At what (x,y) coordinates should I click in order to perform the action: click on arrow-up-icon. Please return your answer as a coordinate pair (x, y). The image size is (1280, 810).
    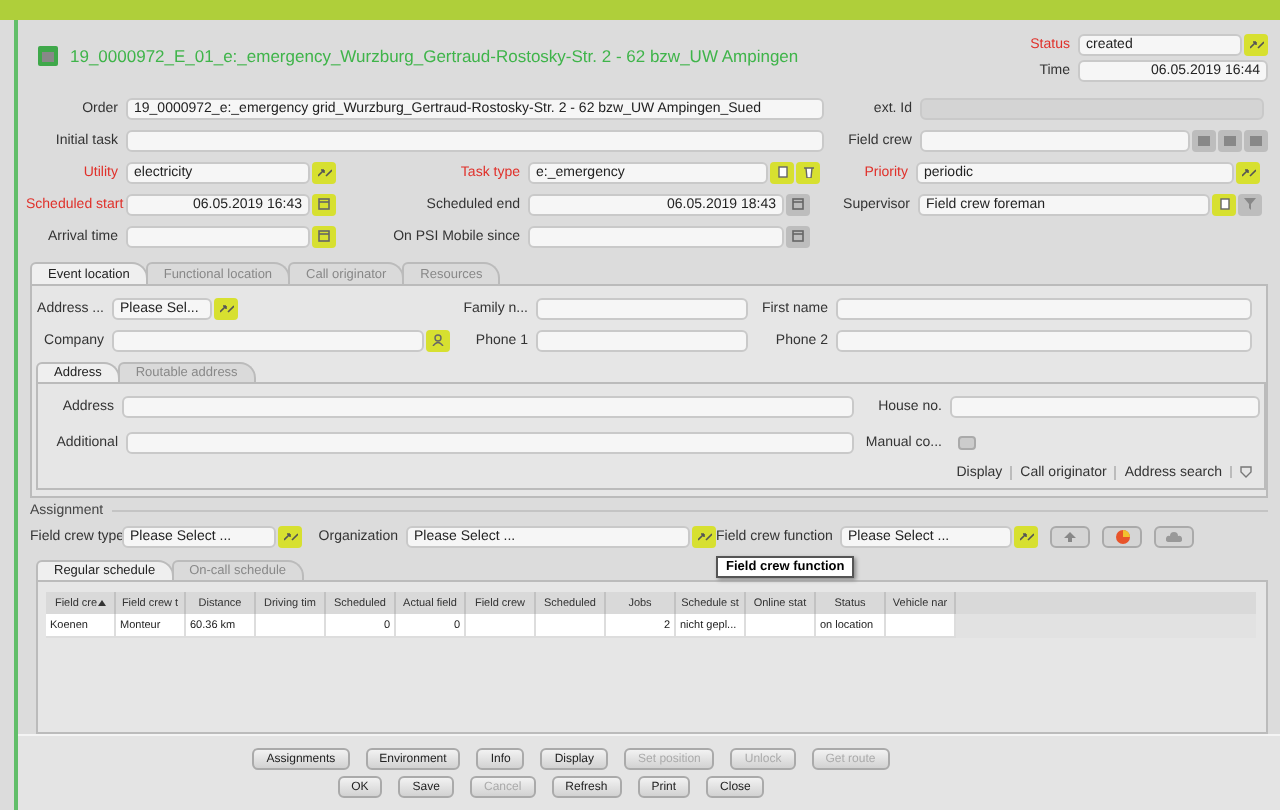
    Looking at the image, I should click on (1070, 536).